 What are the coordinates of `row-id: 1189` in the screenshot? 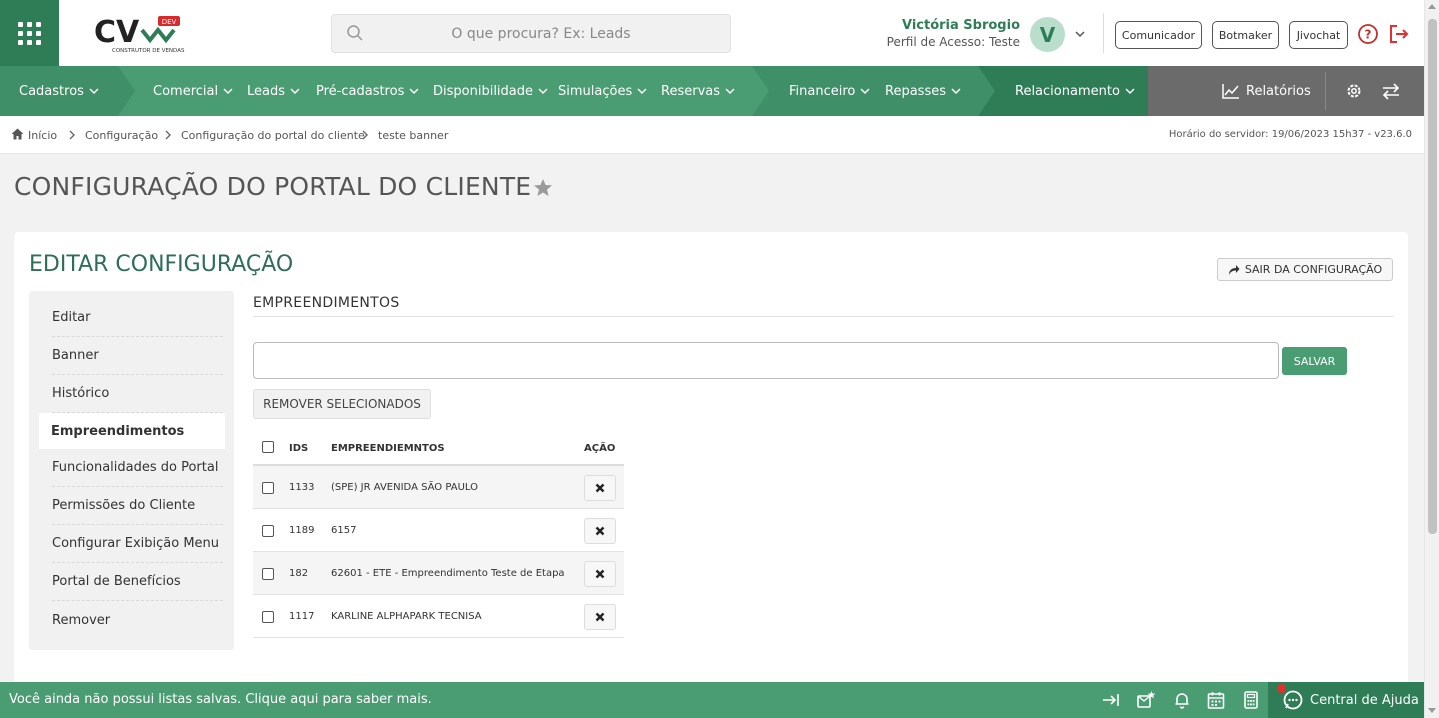 It's located at (302, 530).